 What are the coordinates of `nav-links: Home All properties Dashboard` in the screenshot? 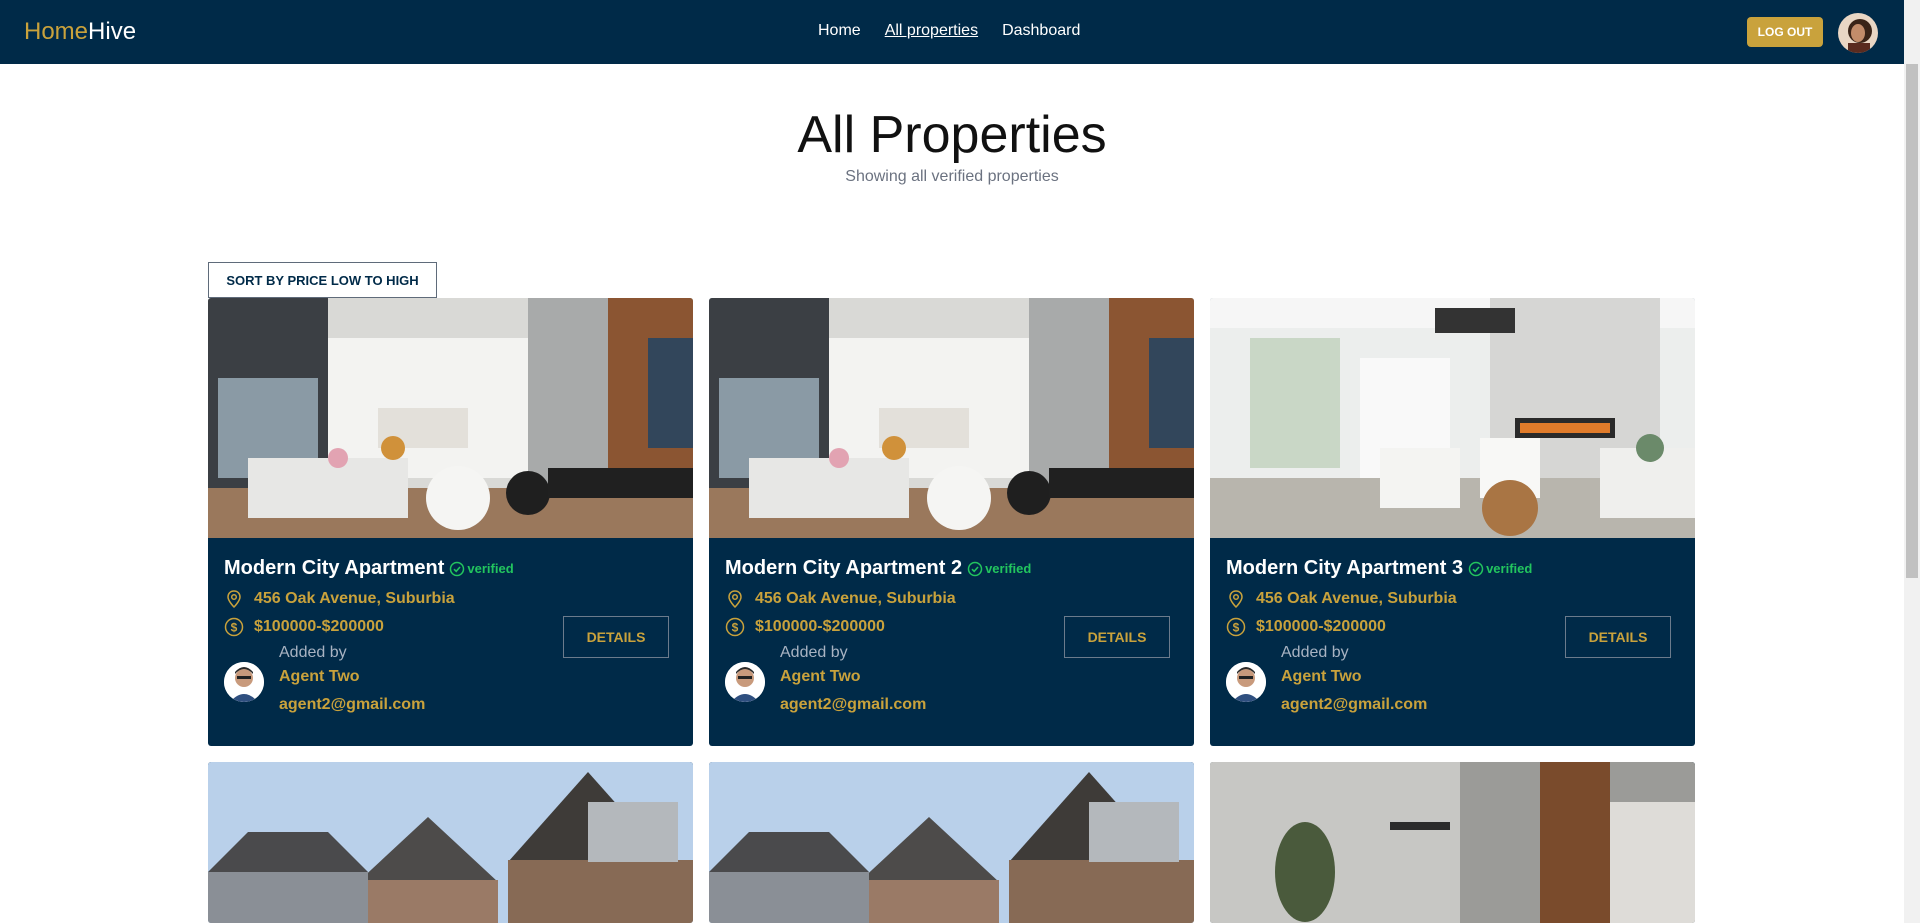 It's located at (949, 31).